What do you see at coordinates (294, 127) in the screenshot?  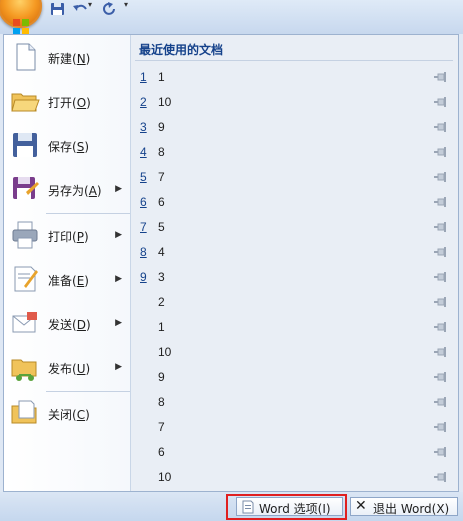 I see `recent-document-item: 39` at bounding box center [294, 127].